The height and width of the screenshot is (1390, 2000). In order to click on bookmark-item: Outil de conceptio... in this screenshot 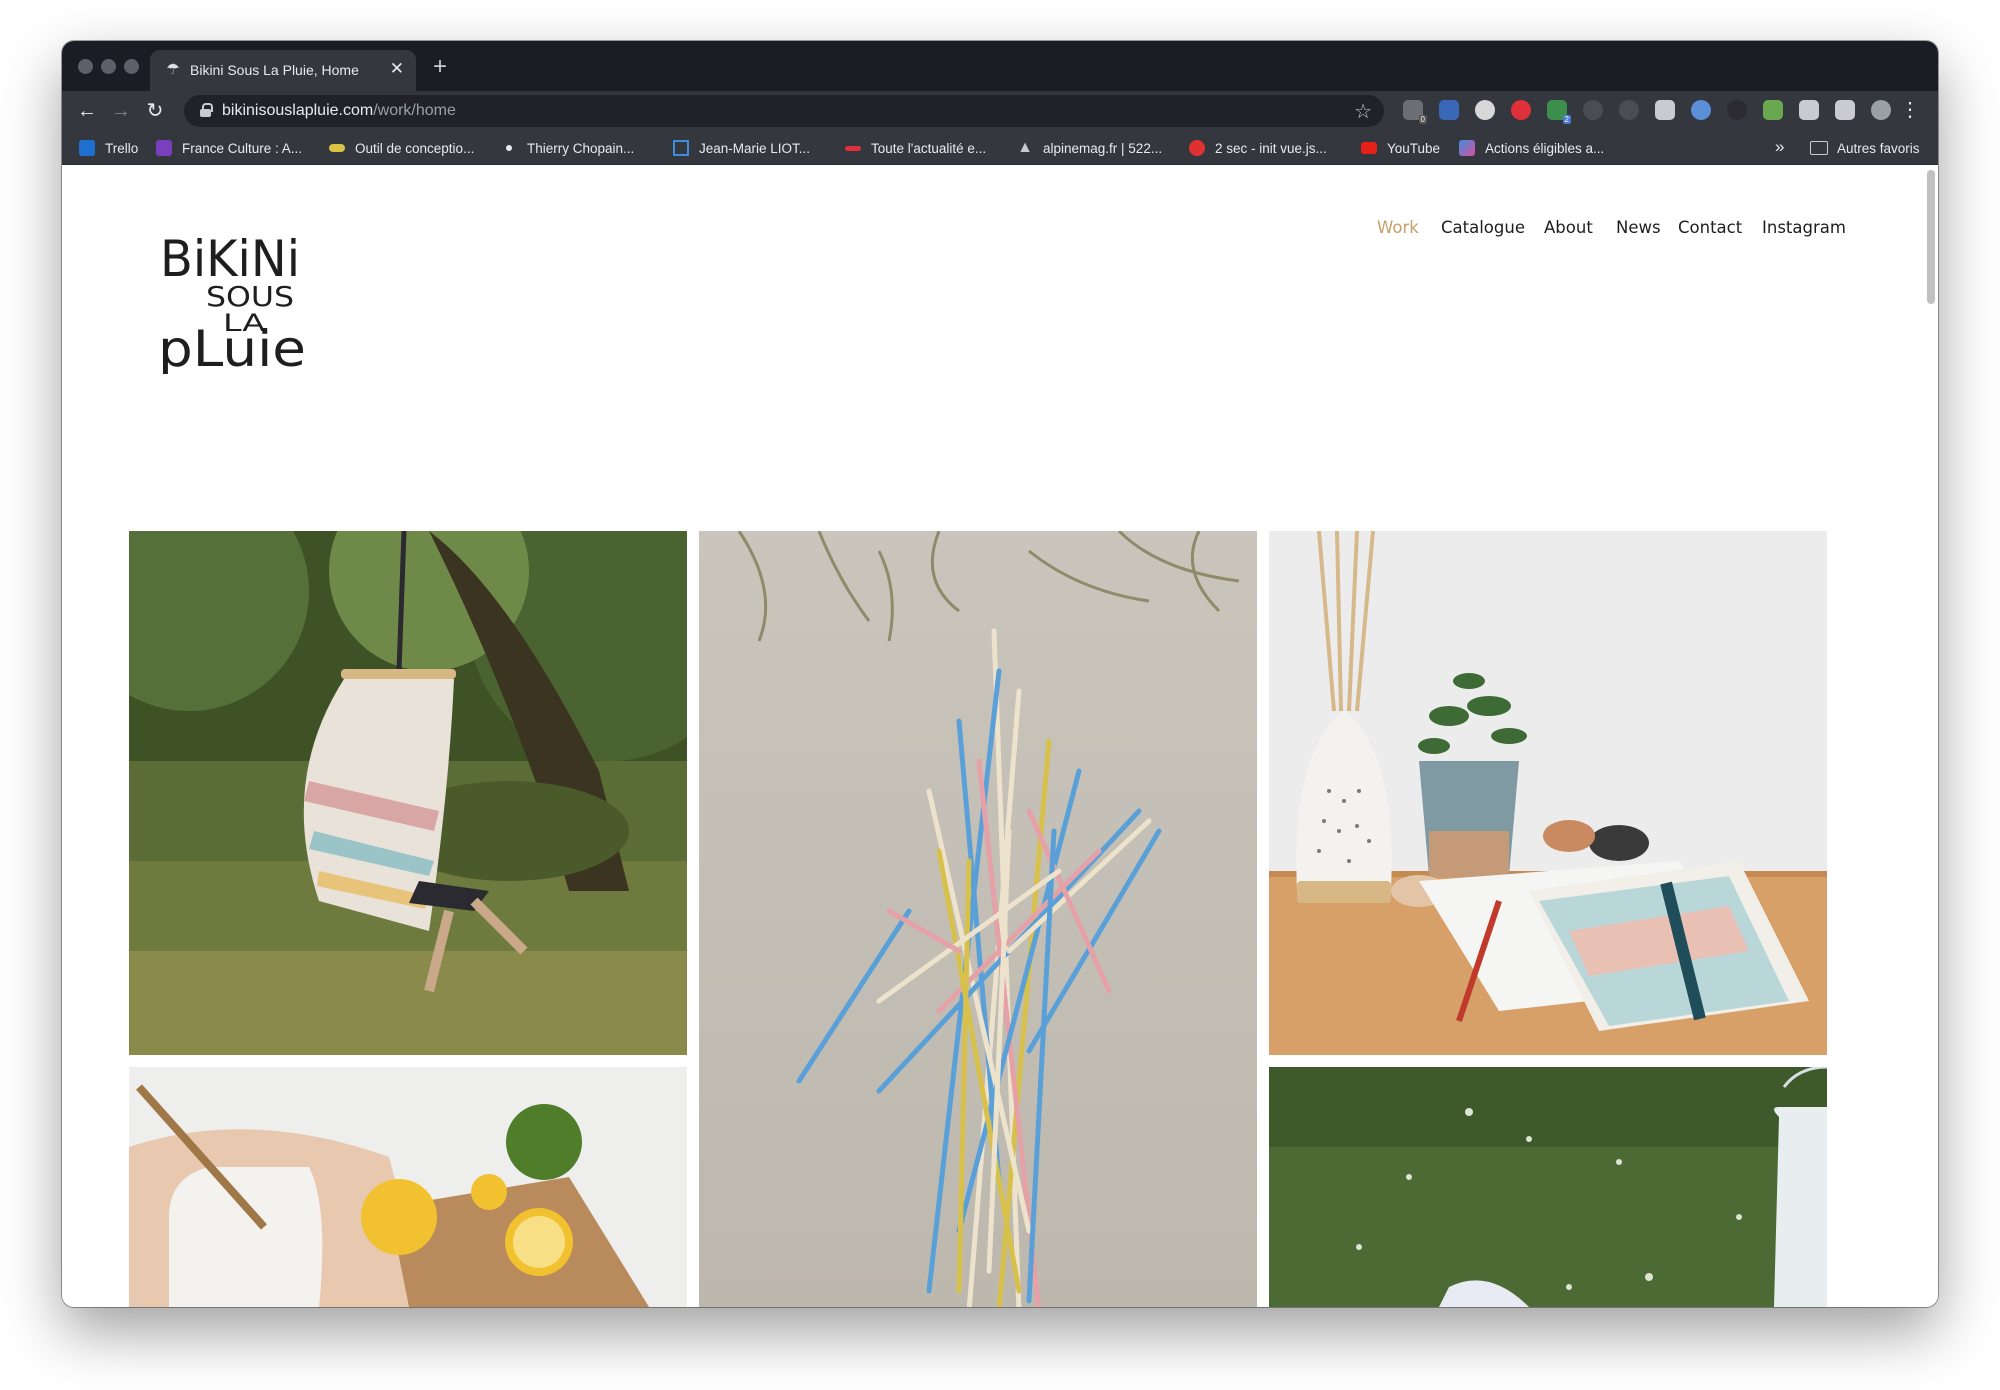, I will do `click(401, 148)`.